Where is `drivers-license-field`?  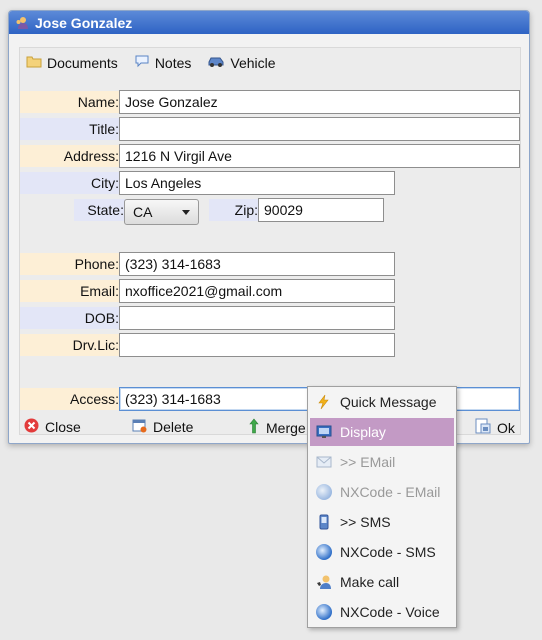
drivers-license-field is located at coordinates (257, 345).